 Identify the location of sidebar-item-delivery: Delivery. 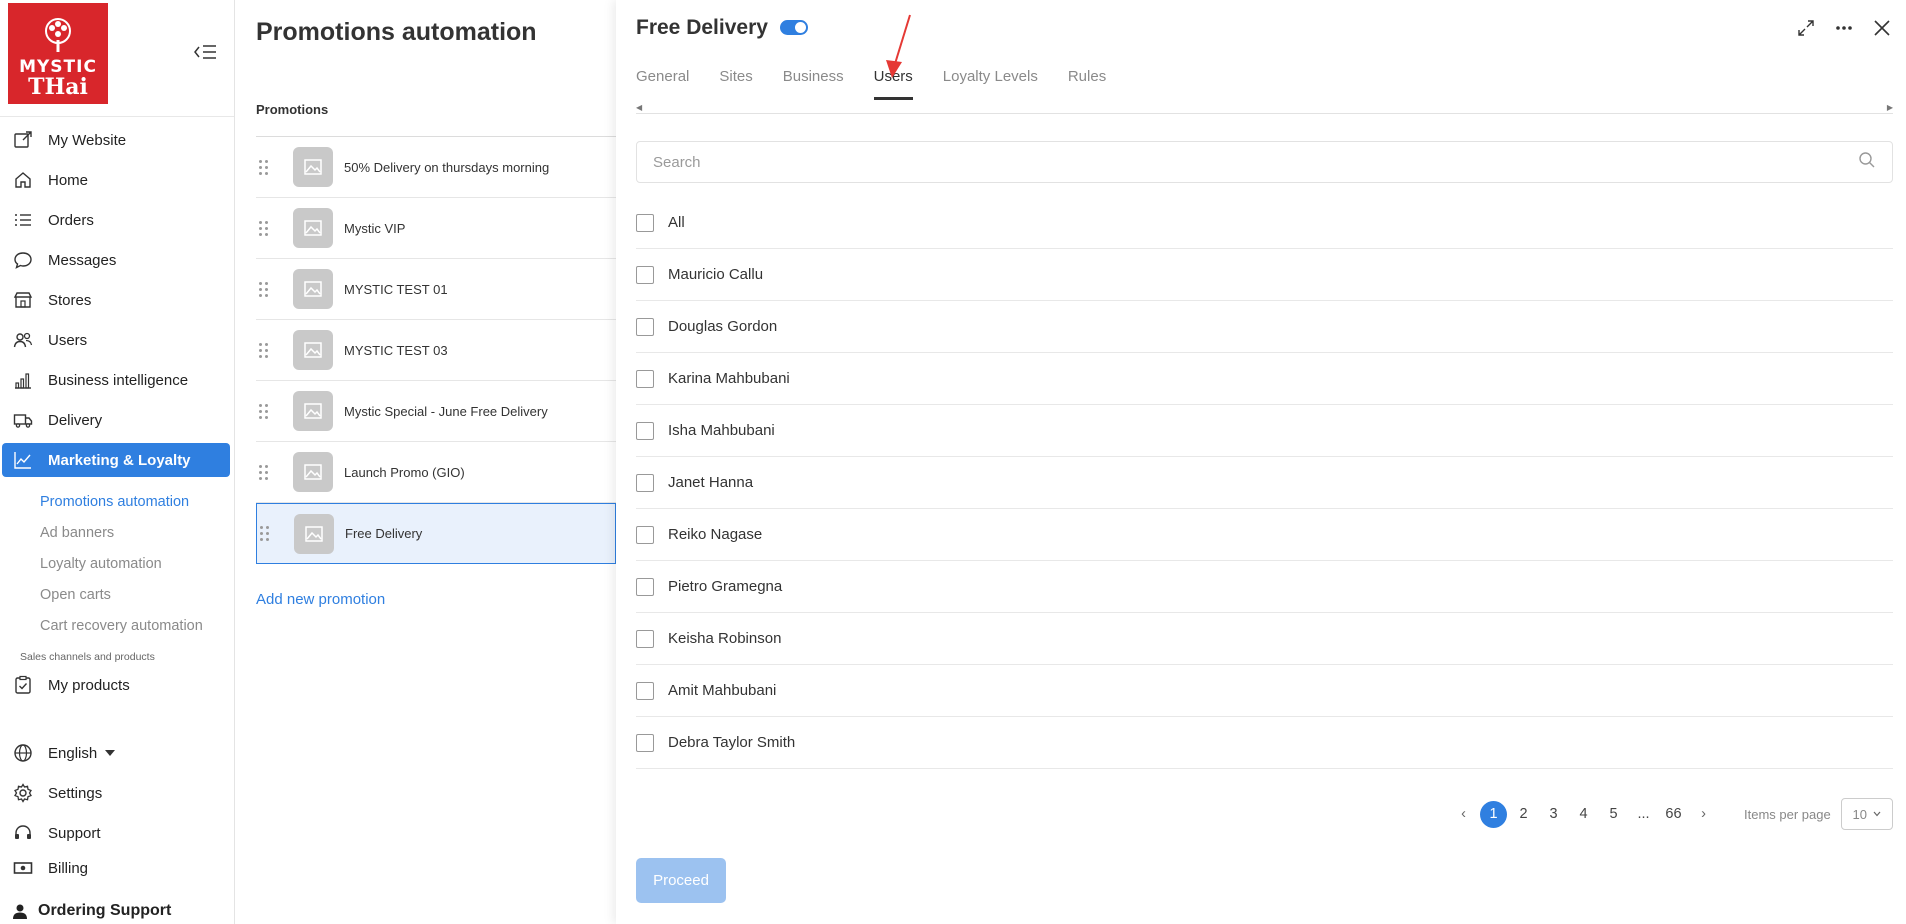
(117, 420).